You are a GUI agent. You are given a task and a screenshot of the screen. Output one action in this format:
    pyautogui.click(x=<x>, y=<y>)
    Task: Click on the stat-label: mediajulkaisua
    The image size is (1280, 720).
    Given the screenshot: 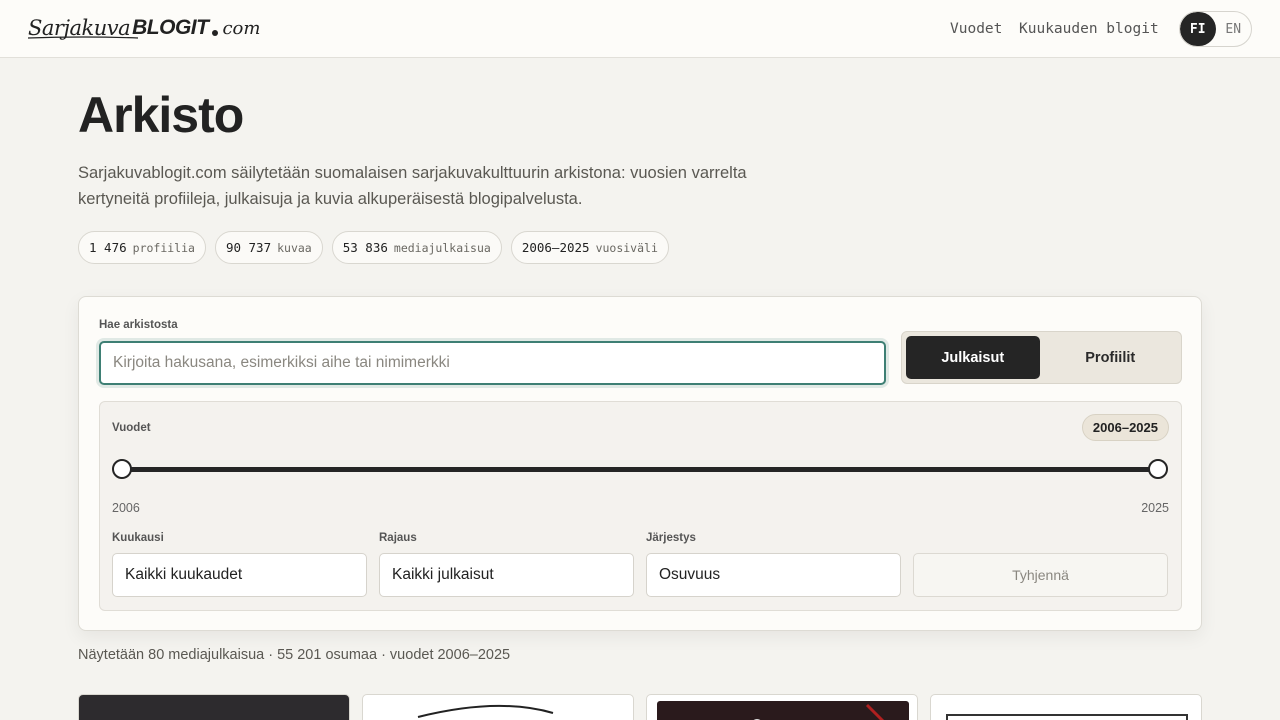 What is the action you would take?
    pyautogui.click(x=442, y=247)
    